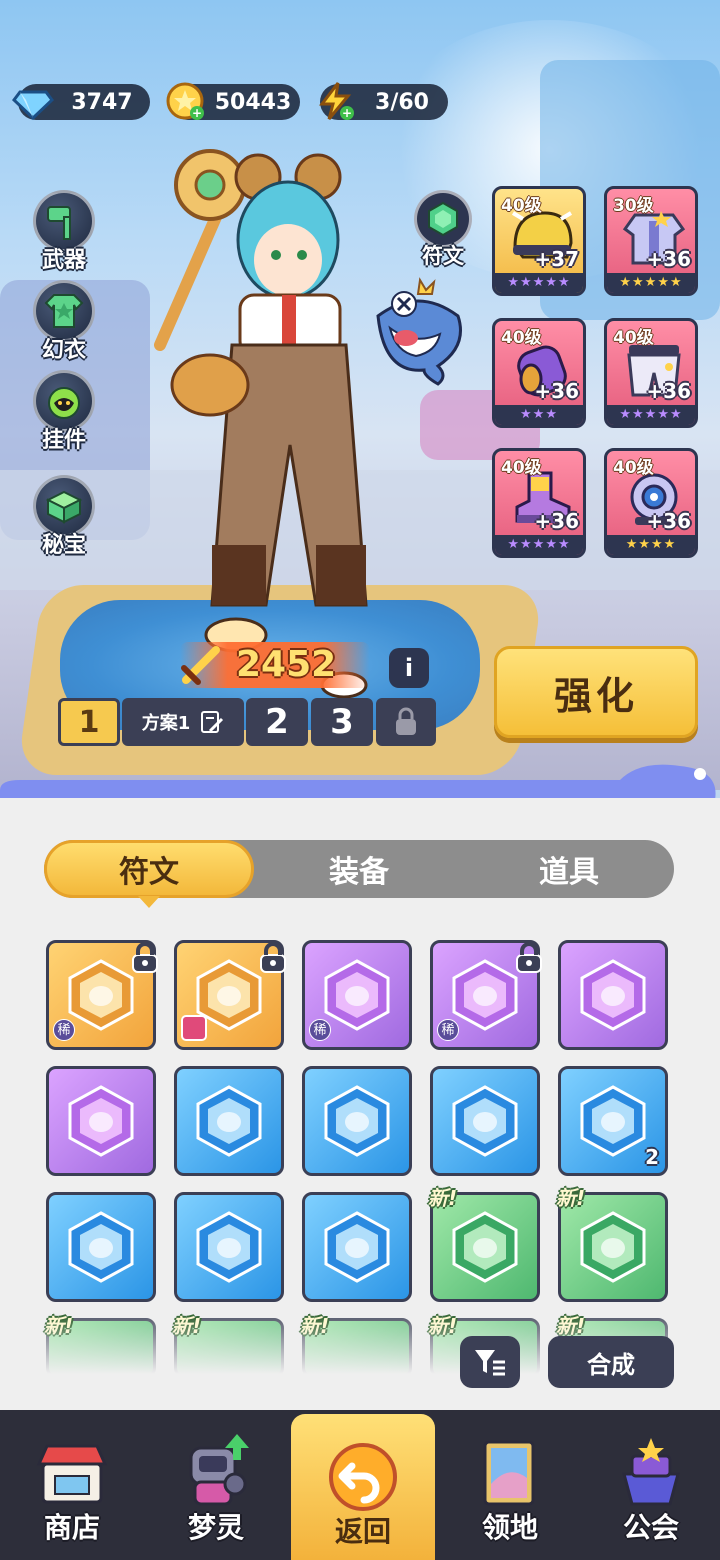 The image size is (720, 1560). I want to click on plan-tab-2: 2, so click(277, 722).